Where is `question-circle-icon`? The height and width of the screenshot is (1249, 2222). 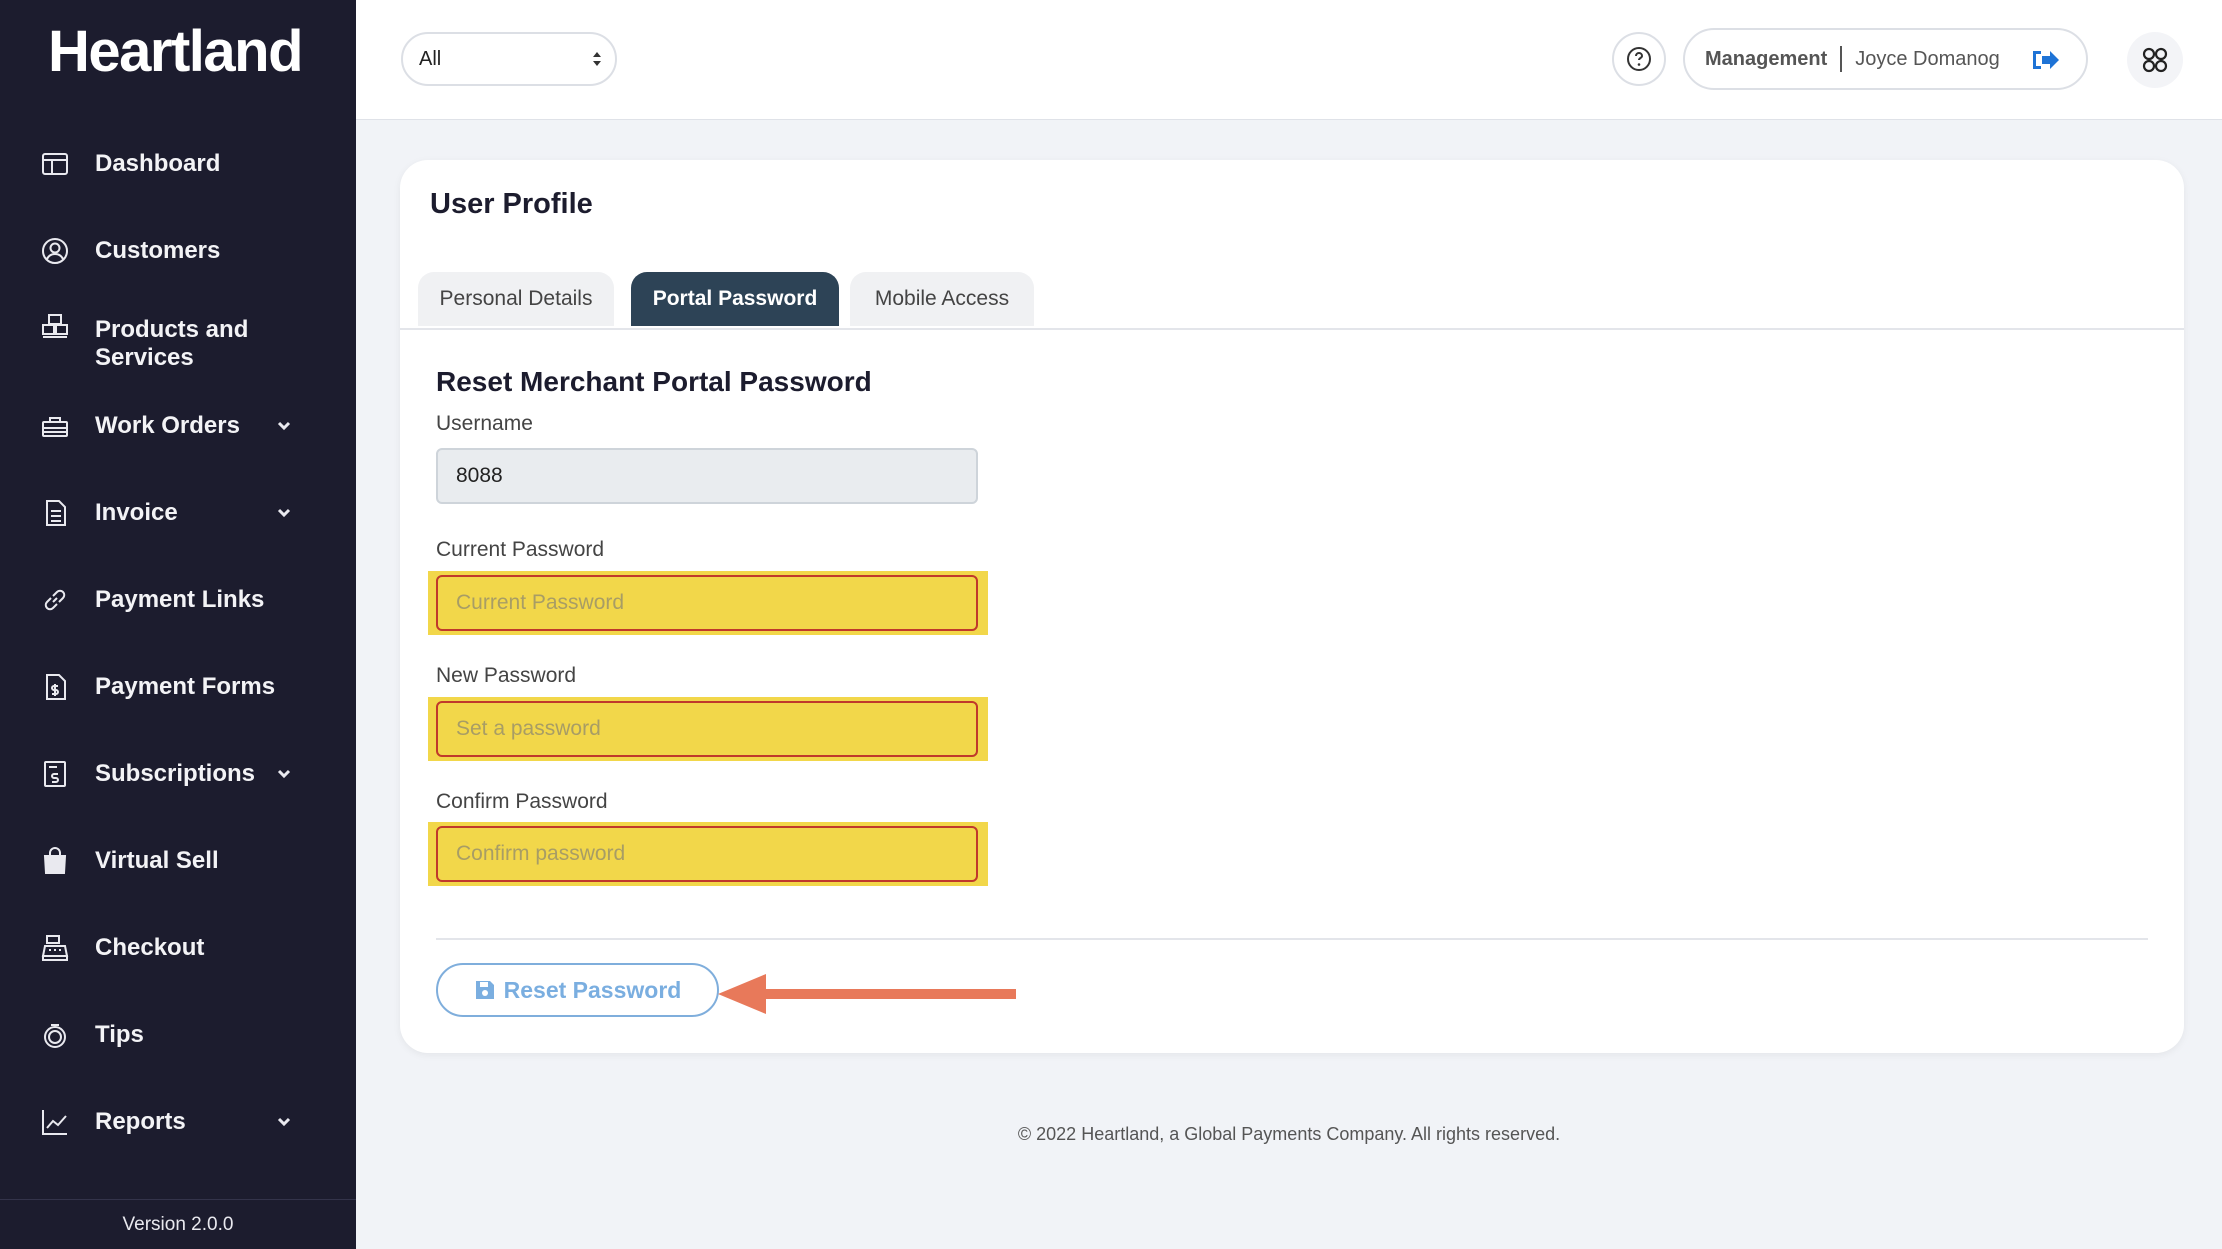
question-circle-icon is located at coordinates (1639, 59).